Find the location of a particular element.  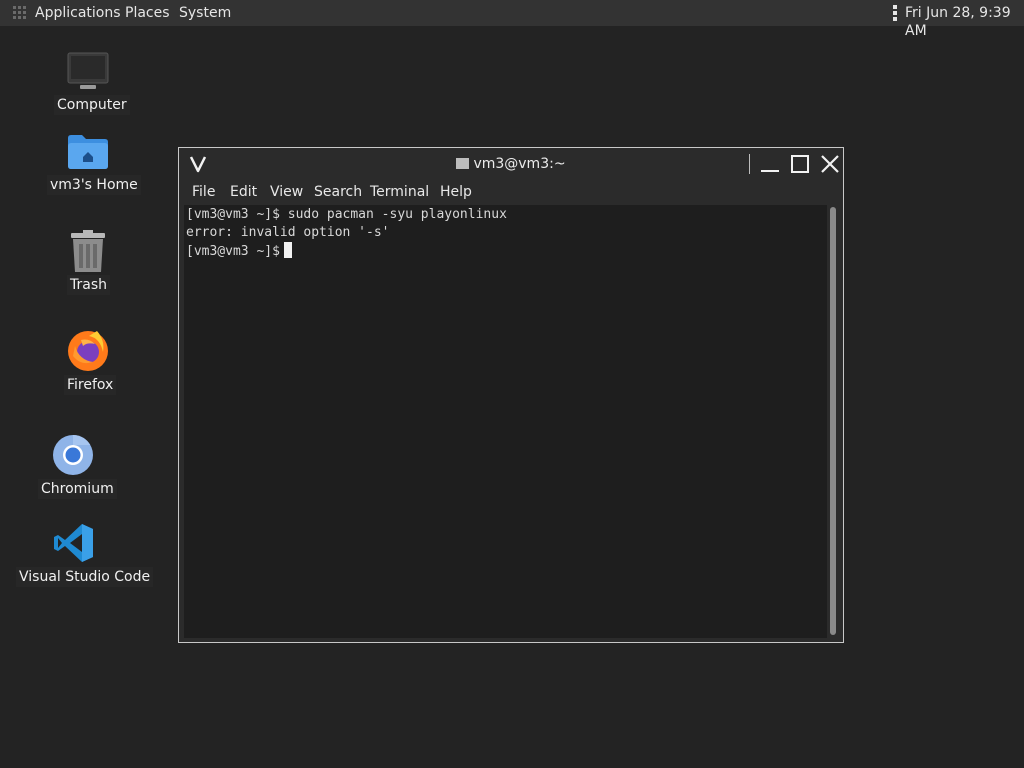

vscode-icon is located at coordinates (73, 543).